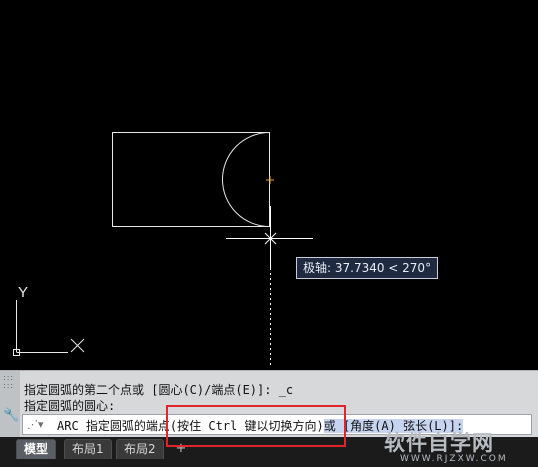  What do you see at coordinates (256, 426) in the screenshot?
I see `highlight-annotation-box` at bounding box center [256, 426].